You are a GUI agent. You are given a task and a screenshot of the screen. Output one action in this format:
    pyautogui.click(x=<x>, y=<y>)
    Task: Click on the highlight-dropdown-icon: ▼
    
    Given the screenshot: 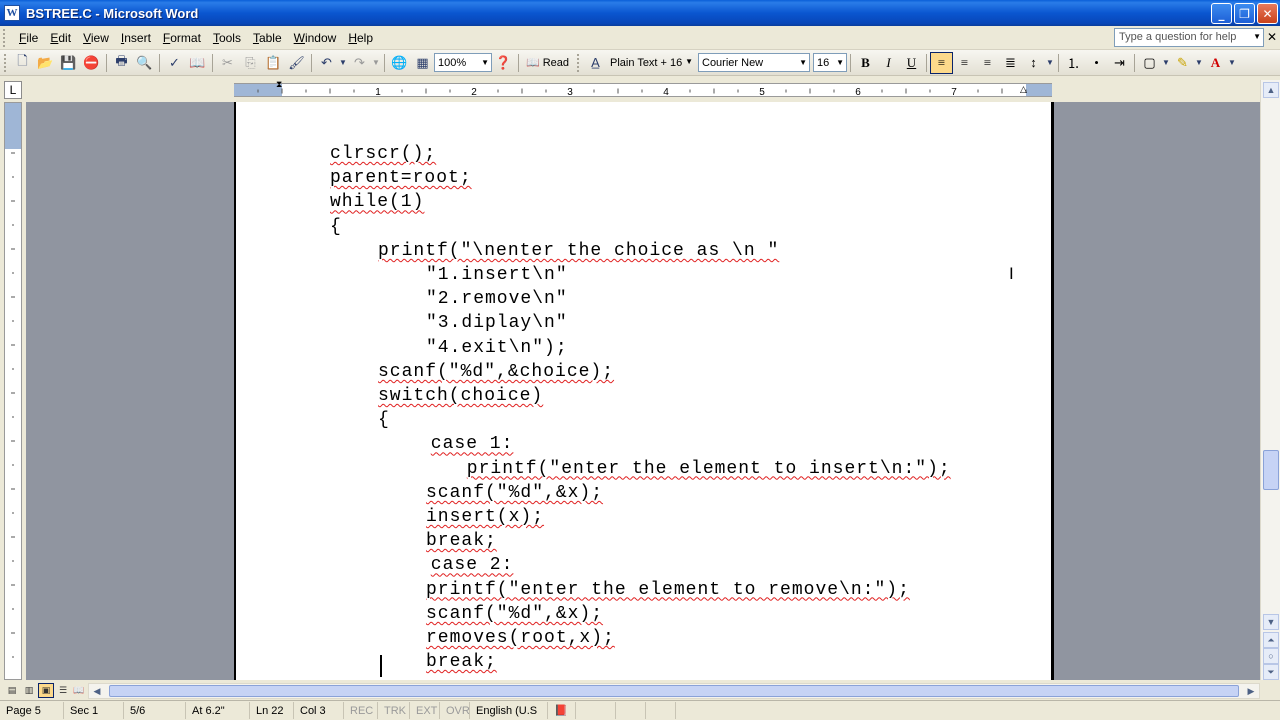 What is the action you would take?
    pyautogui.click(x=1199, y=63)
    